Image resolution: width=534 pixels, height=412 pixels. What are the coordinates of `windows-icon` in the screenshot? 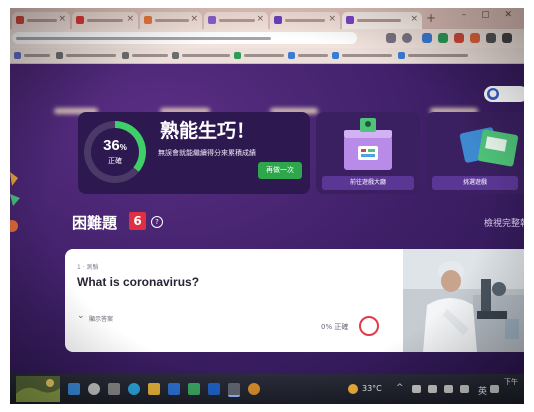 It's located at (74, 389).